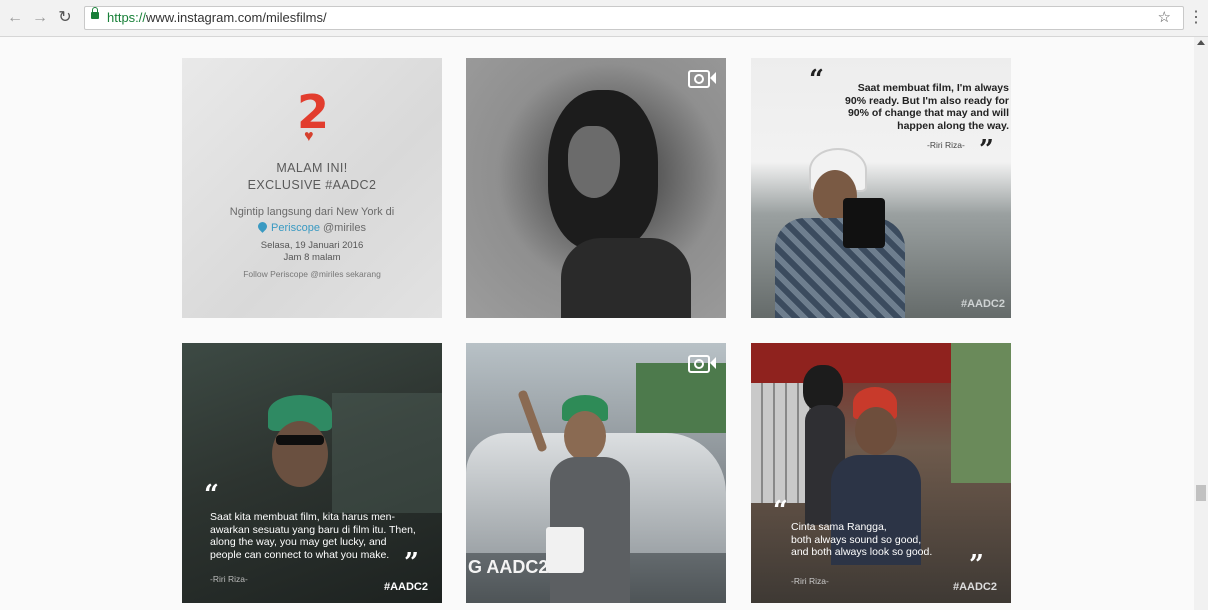 This screenshot has width=1208, height=610. Describe the element at coordinates (1201, 42) in the screenshot. I see `scroll-up-arrow-icon` at that location.